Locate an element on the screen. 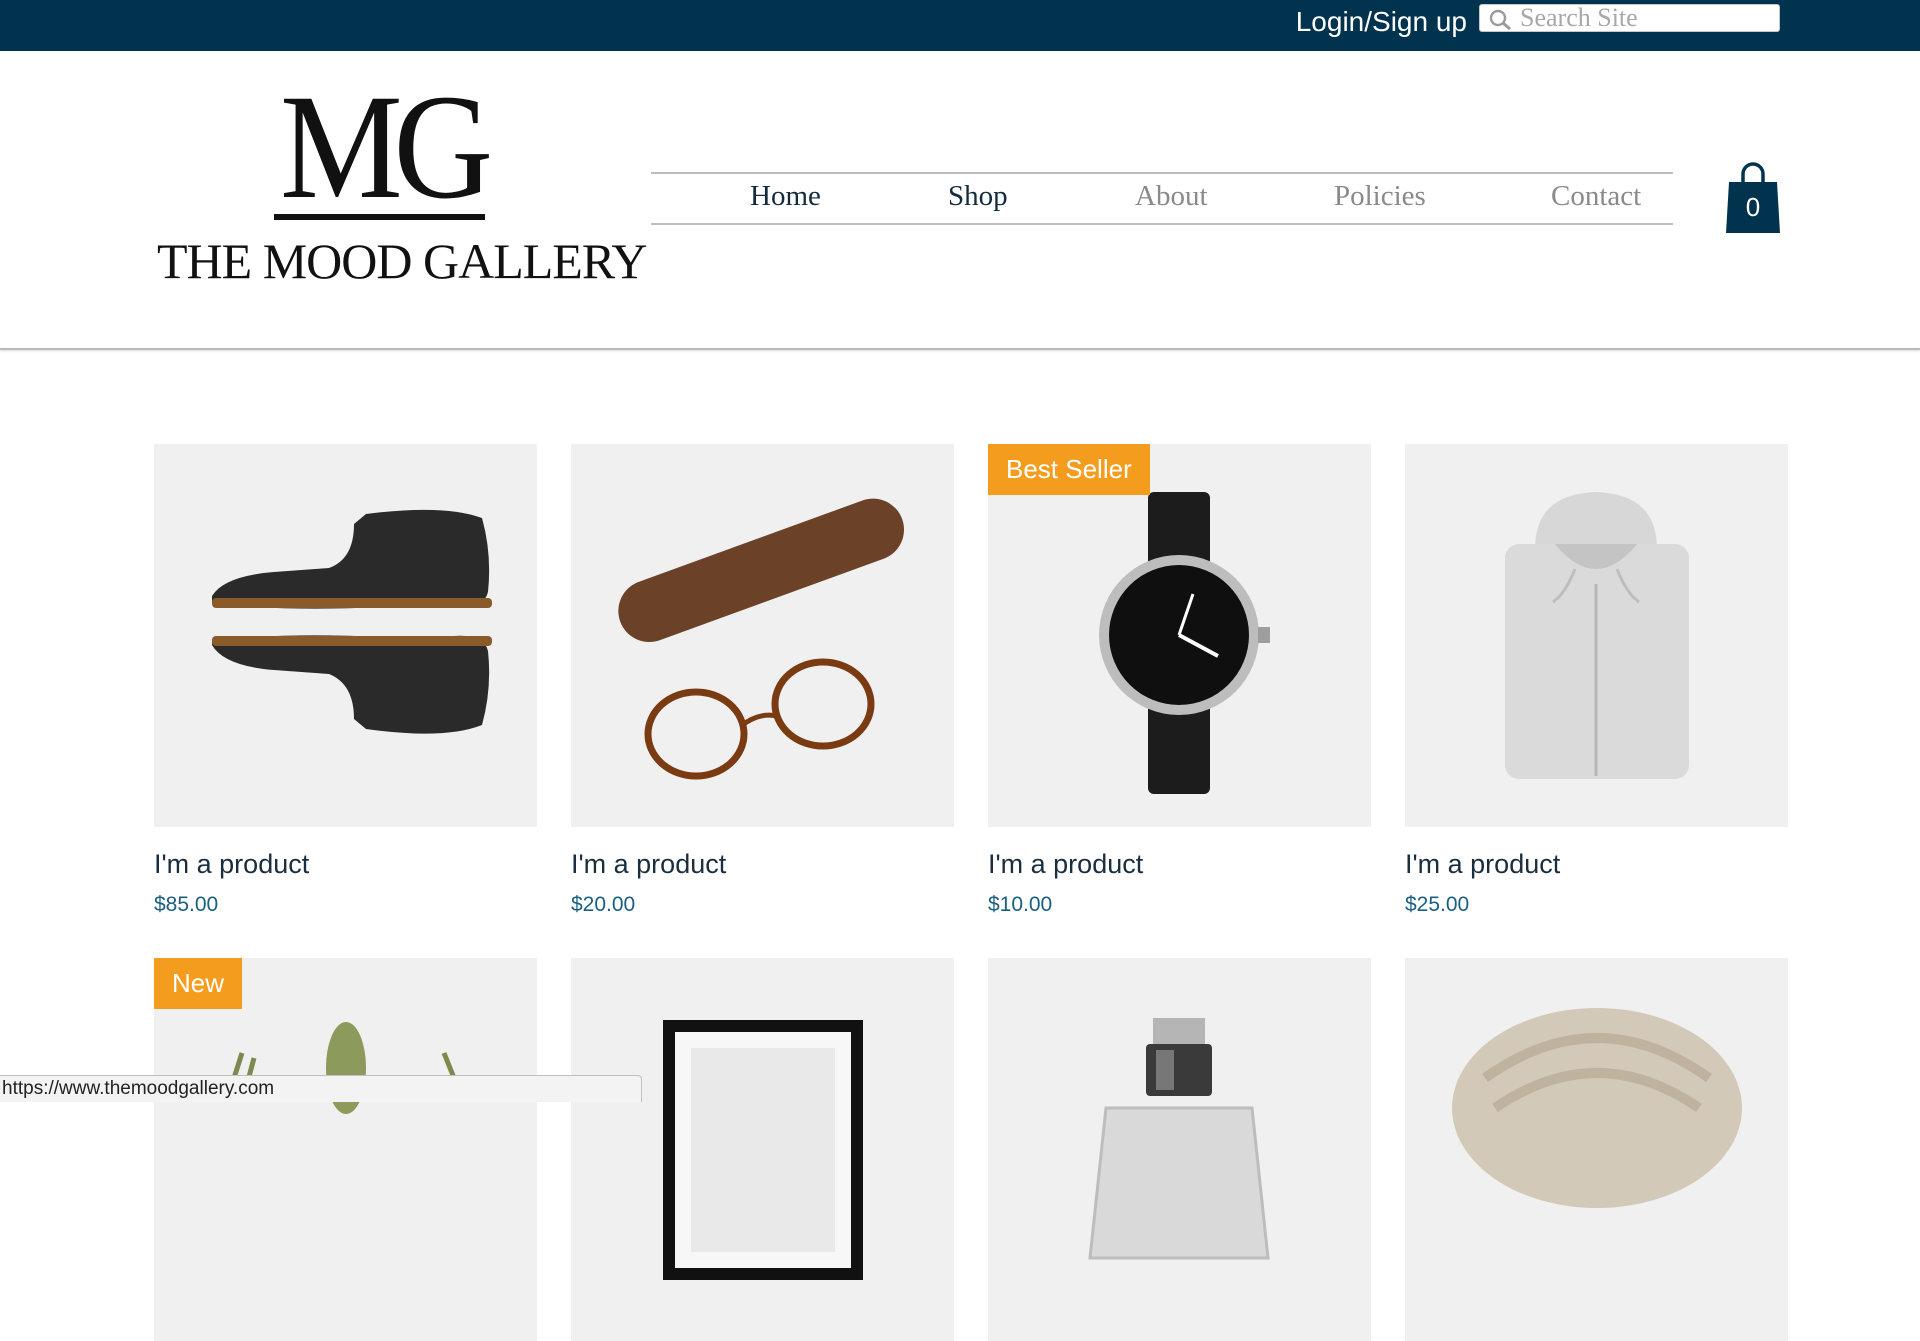 This screenshot has height=1341, width=1920. boots-illustration is located at coordinates (352, 621).